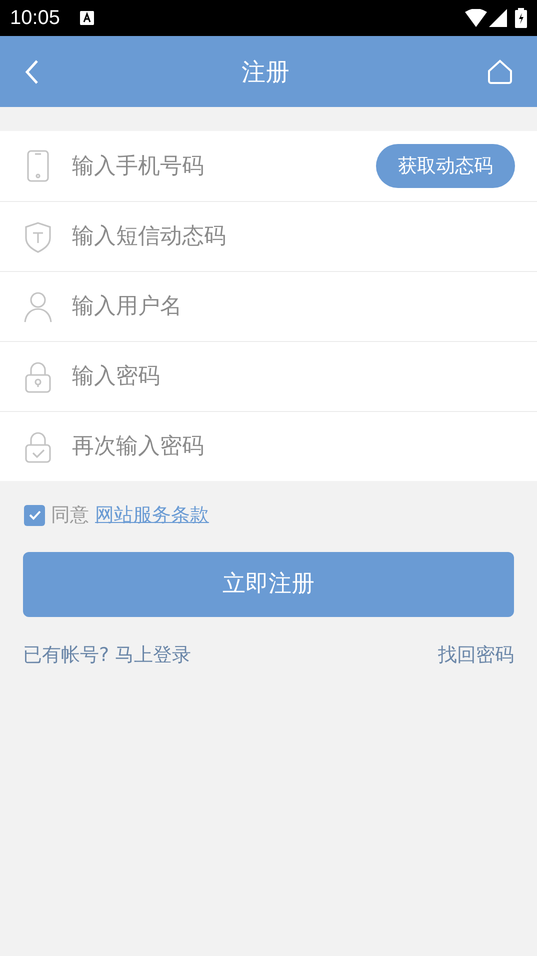  What do you see at coordinates (224, 166) in the screenshot?
I see `input-field: 输入手机号码` at bounding box center [224, 166].